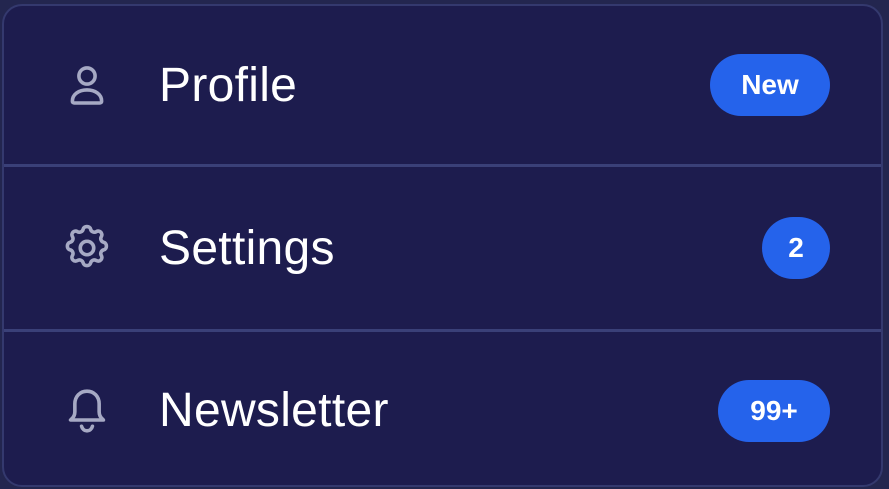 The image size is (889, 489). What do you see at coordinates (87, 85) in the screenshot?
I see `user-icon` at bounding box center [87, 85].